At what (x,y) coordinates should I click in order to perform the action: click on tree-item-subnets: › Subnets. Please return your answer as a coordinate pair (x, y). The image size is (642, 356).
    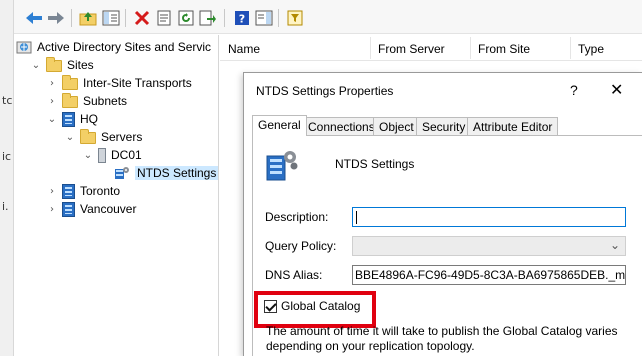
    Looking at the image, I should click on (86, 101).